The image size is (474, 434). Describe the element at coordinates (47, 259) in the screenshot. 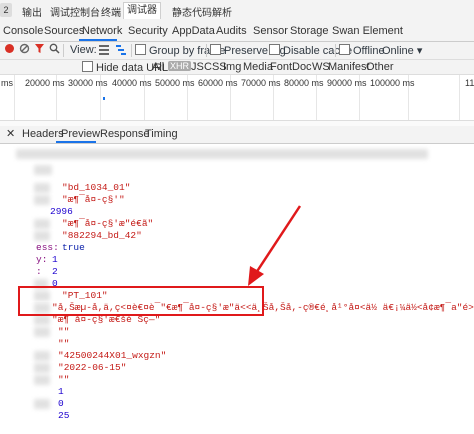

I see `tree-row: y: 1` at that location.